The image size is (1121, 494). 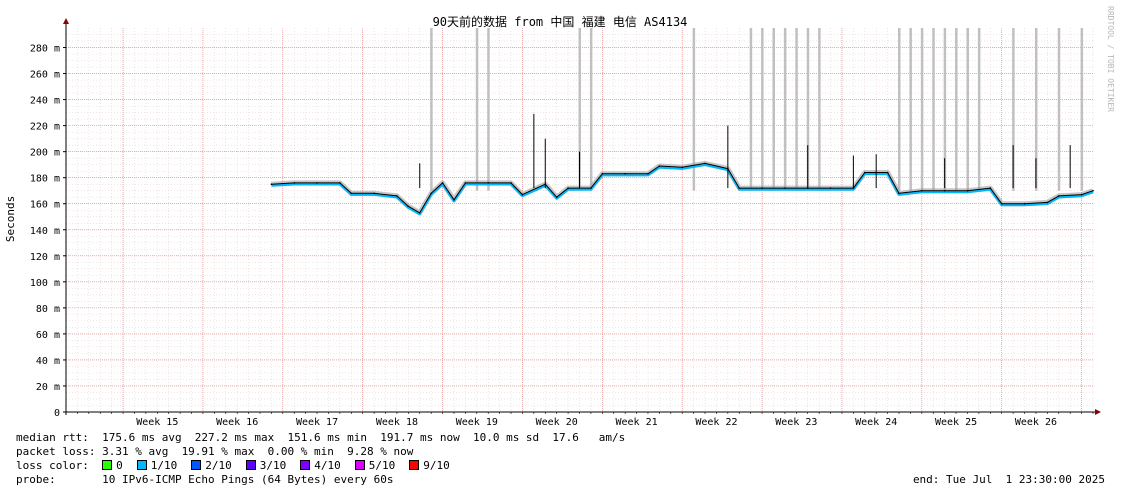 What do you see at coordinates (218, 465) in the screenshot?
I see `loss-color-item-label: 2/10` at bounding box center [218, 465].